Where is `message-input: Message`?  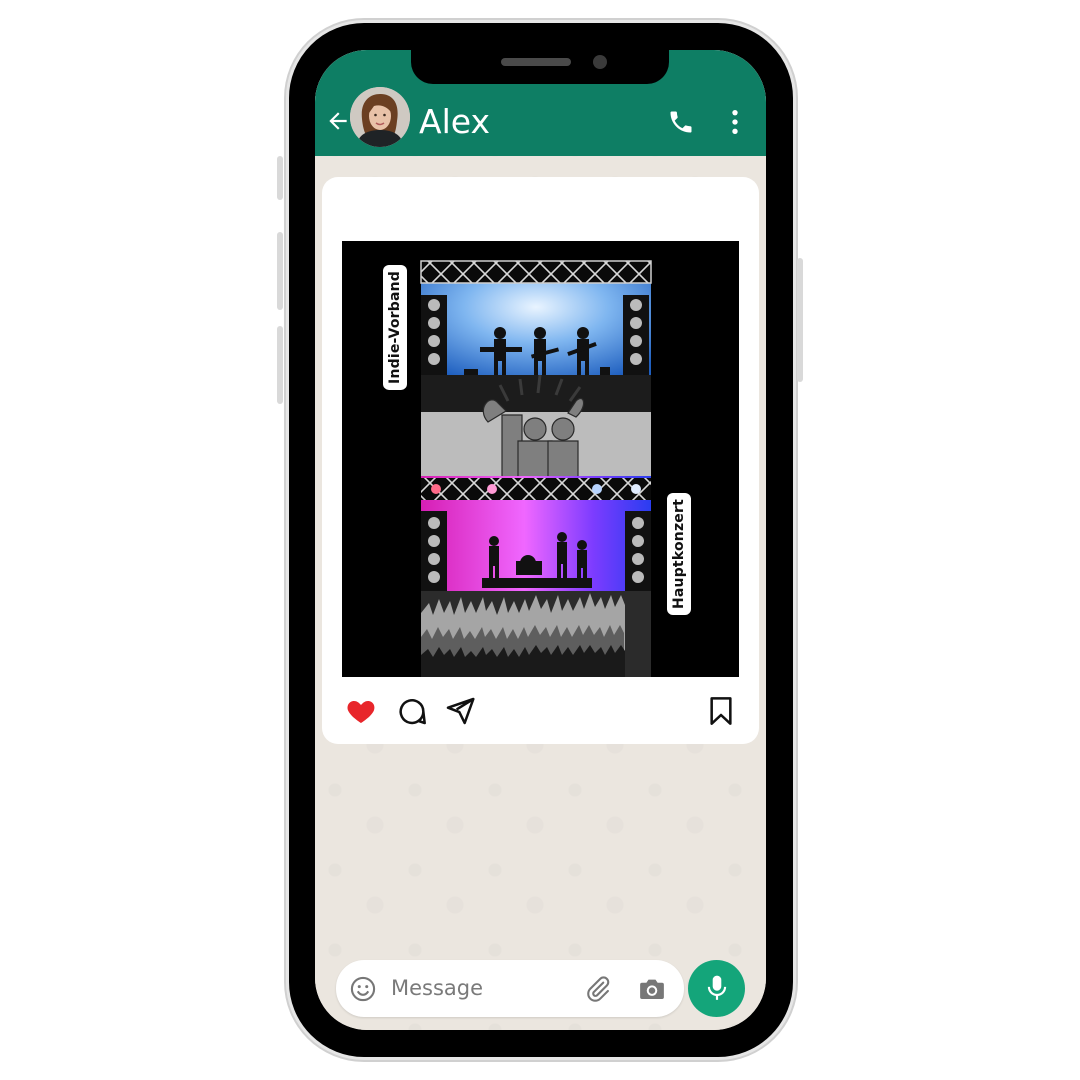
message-input: Message is located at coordinates (437, 988).